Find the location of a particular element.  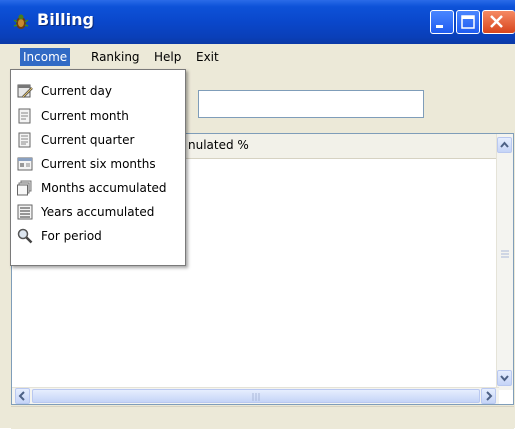

calendar-pencil-icon is located at coordinates (25, 91).